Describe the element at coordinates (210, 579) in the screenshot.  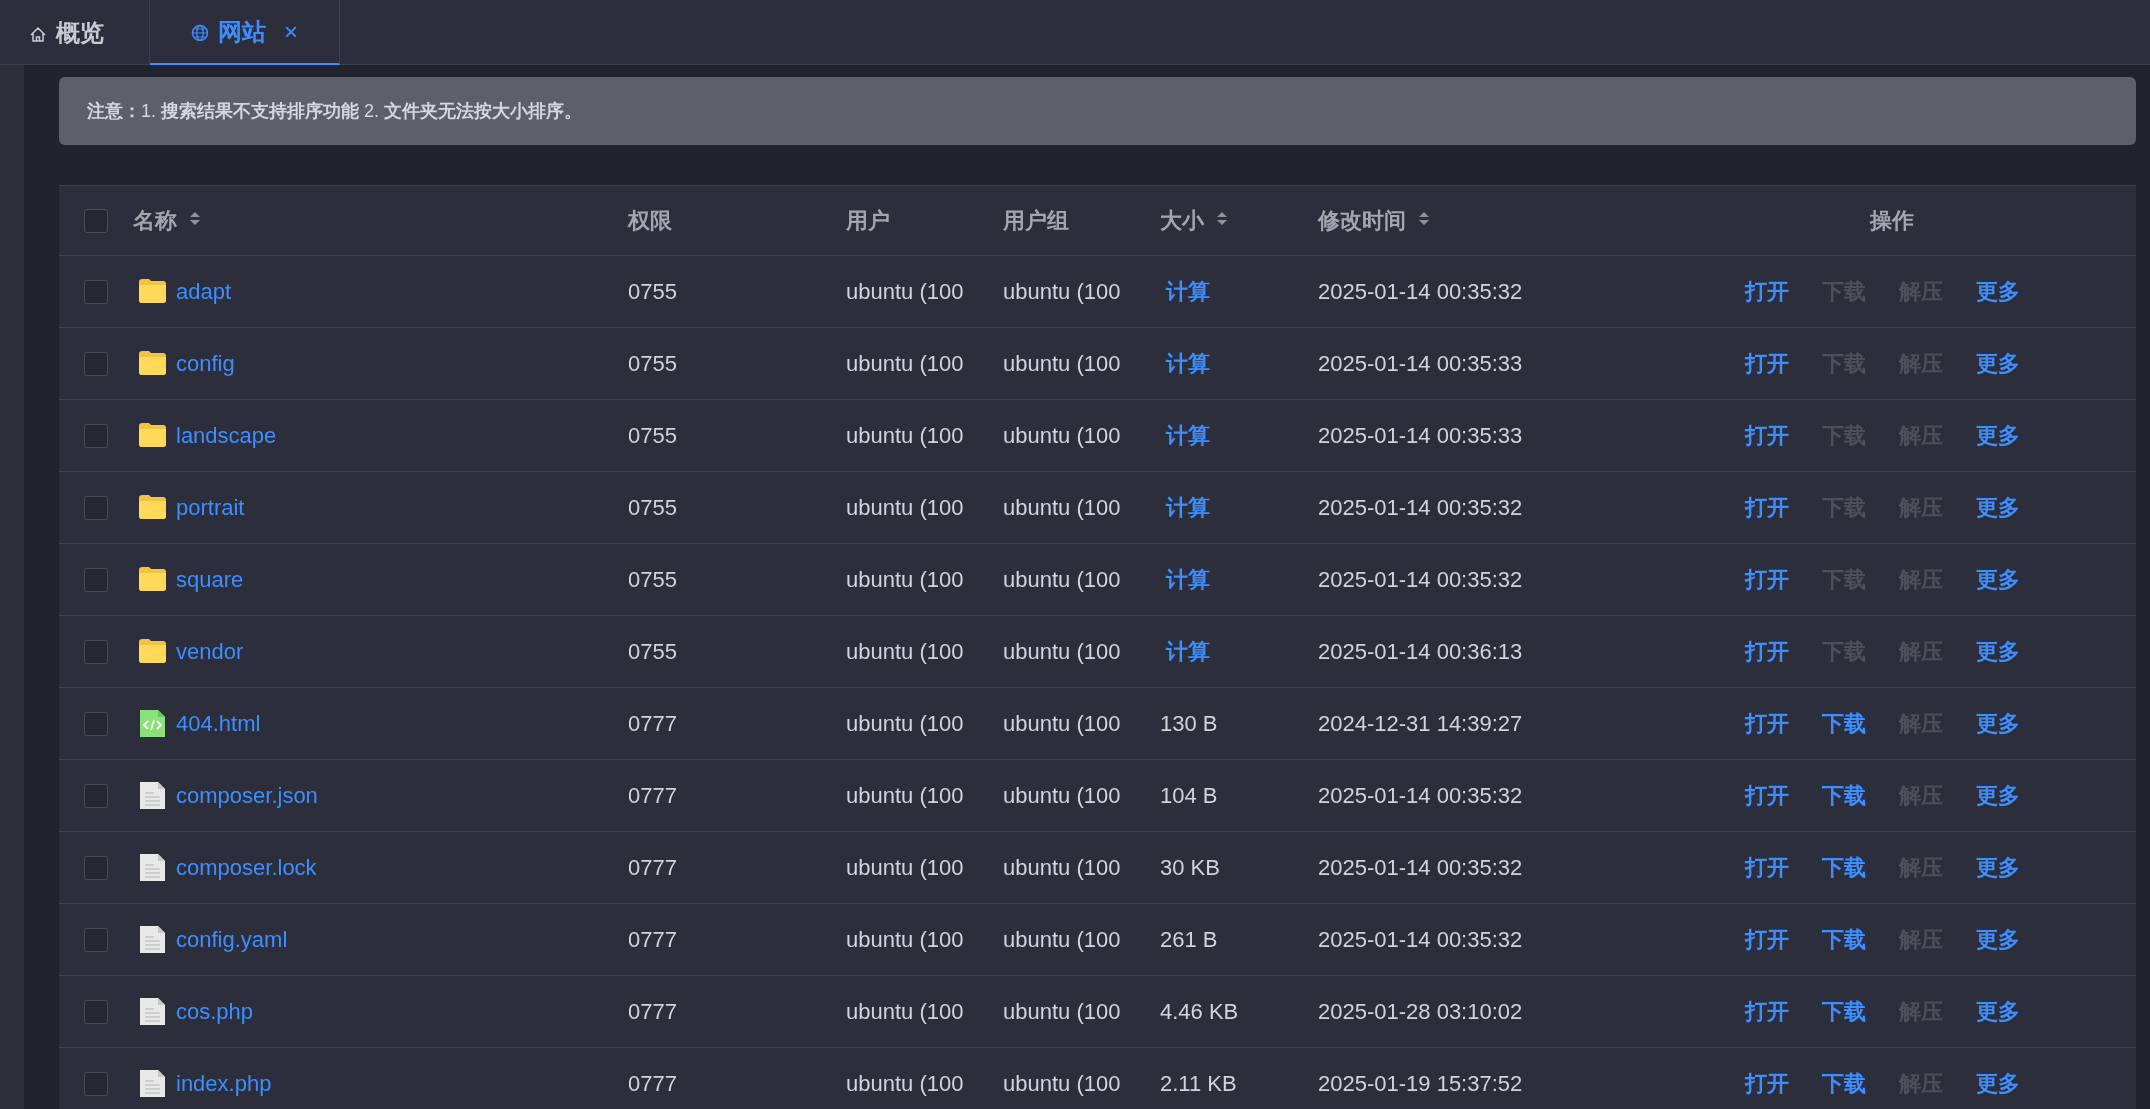
I see `file-name-link: square` at that location.